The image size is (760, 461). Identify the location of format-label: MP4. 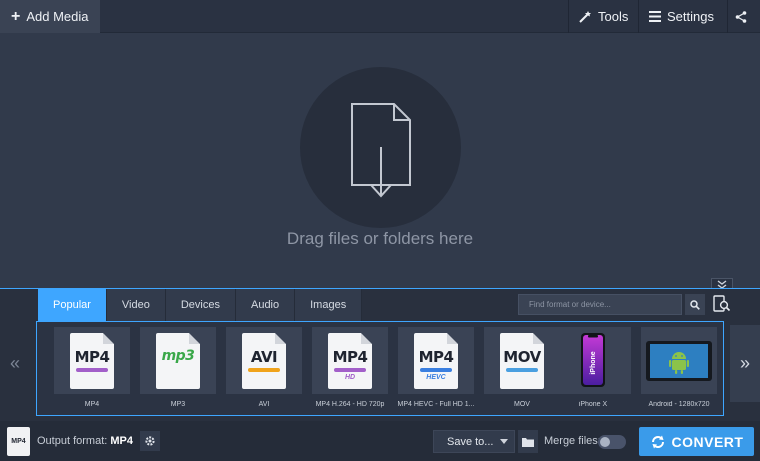
(92, 404).